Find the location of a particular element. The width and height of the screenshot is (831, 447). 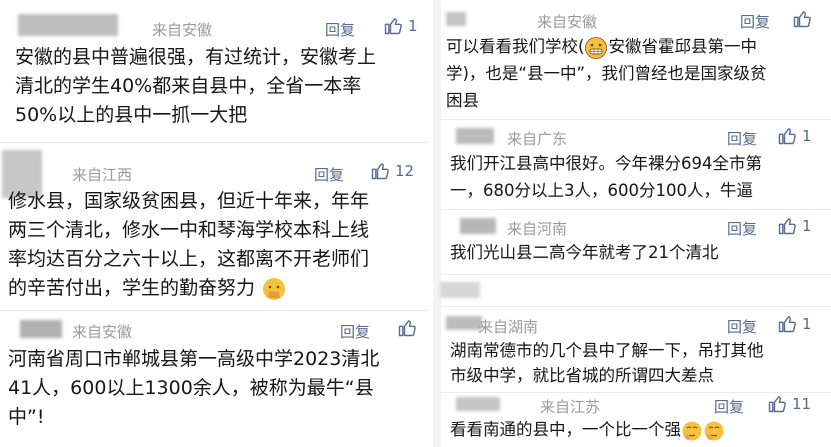

comment-text-line: 困县 is located at coordinates (462, 100).